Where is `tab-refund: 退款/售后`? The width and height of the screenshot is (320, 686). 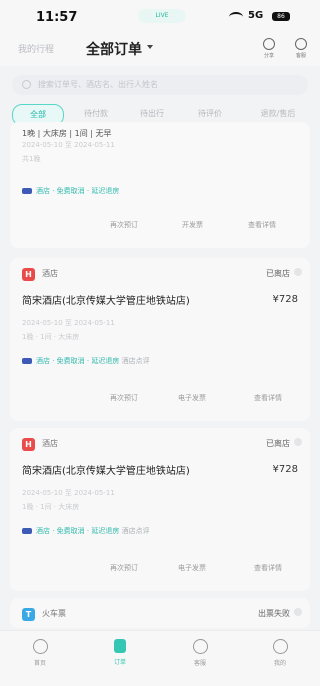 tab-refund: 退款/售后 is located at coordinates (278, 114).